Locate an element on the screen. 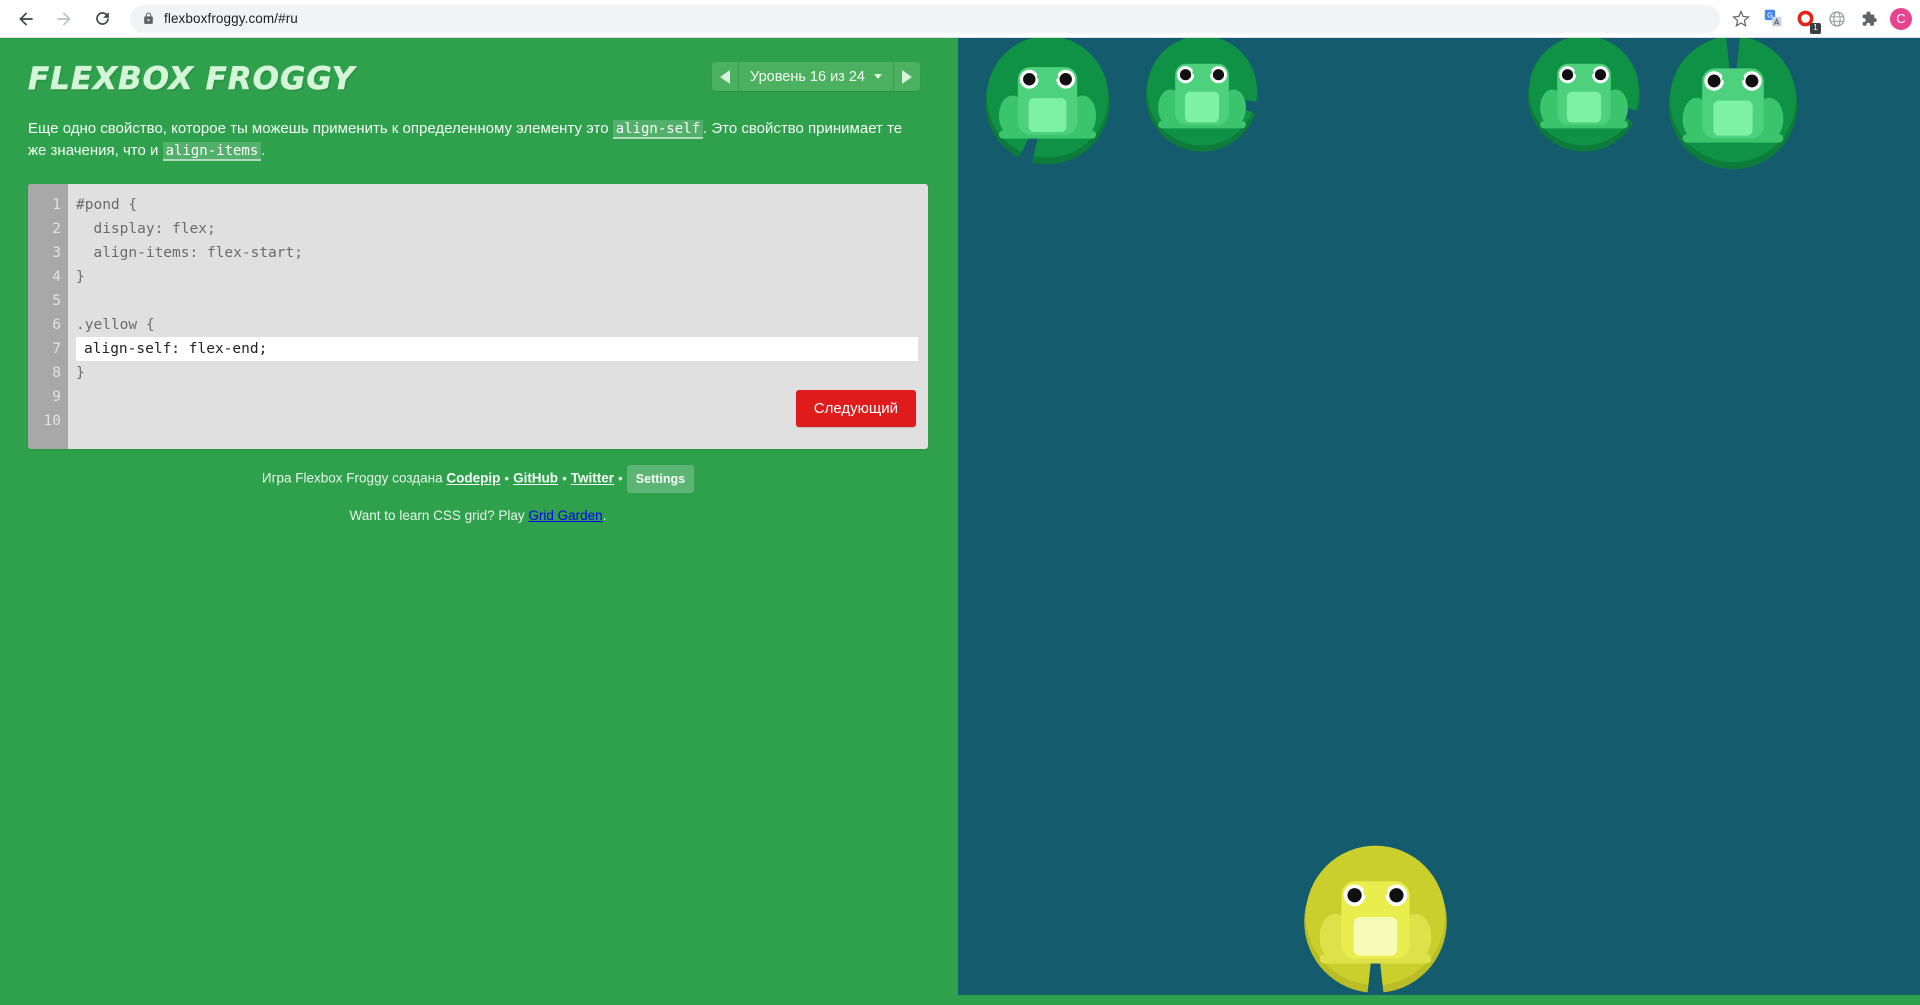 This screenshot has width=1920, height=1005. browser-toolbar: flexboxfroggy.com/#ru G 1 C is located at coordinates (960, 19).